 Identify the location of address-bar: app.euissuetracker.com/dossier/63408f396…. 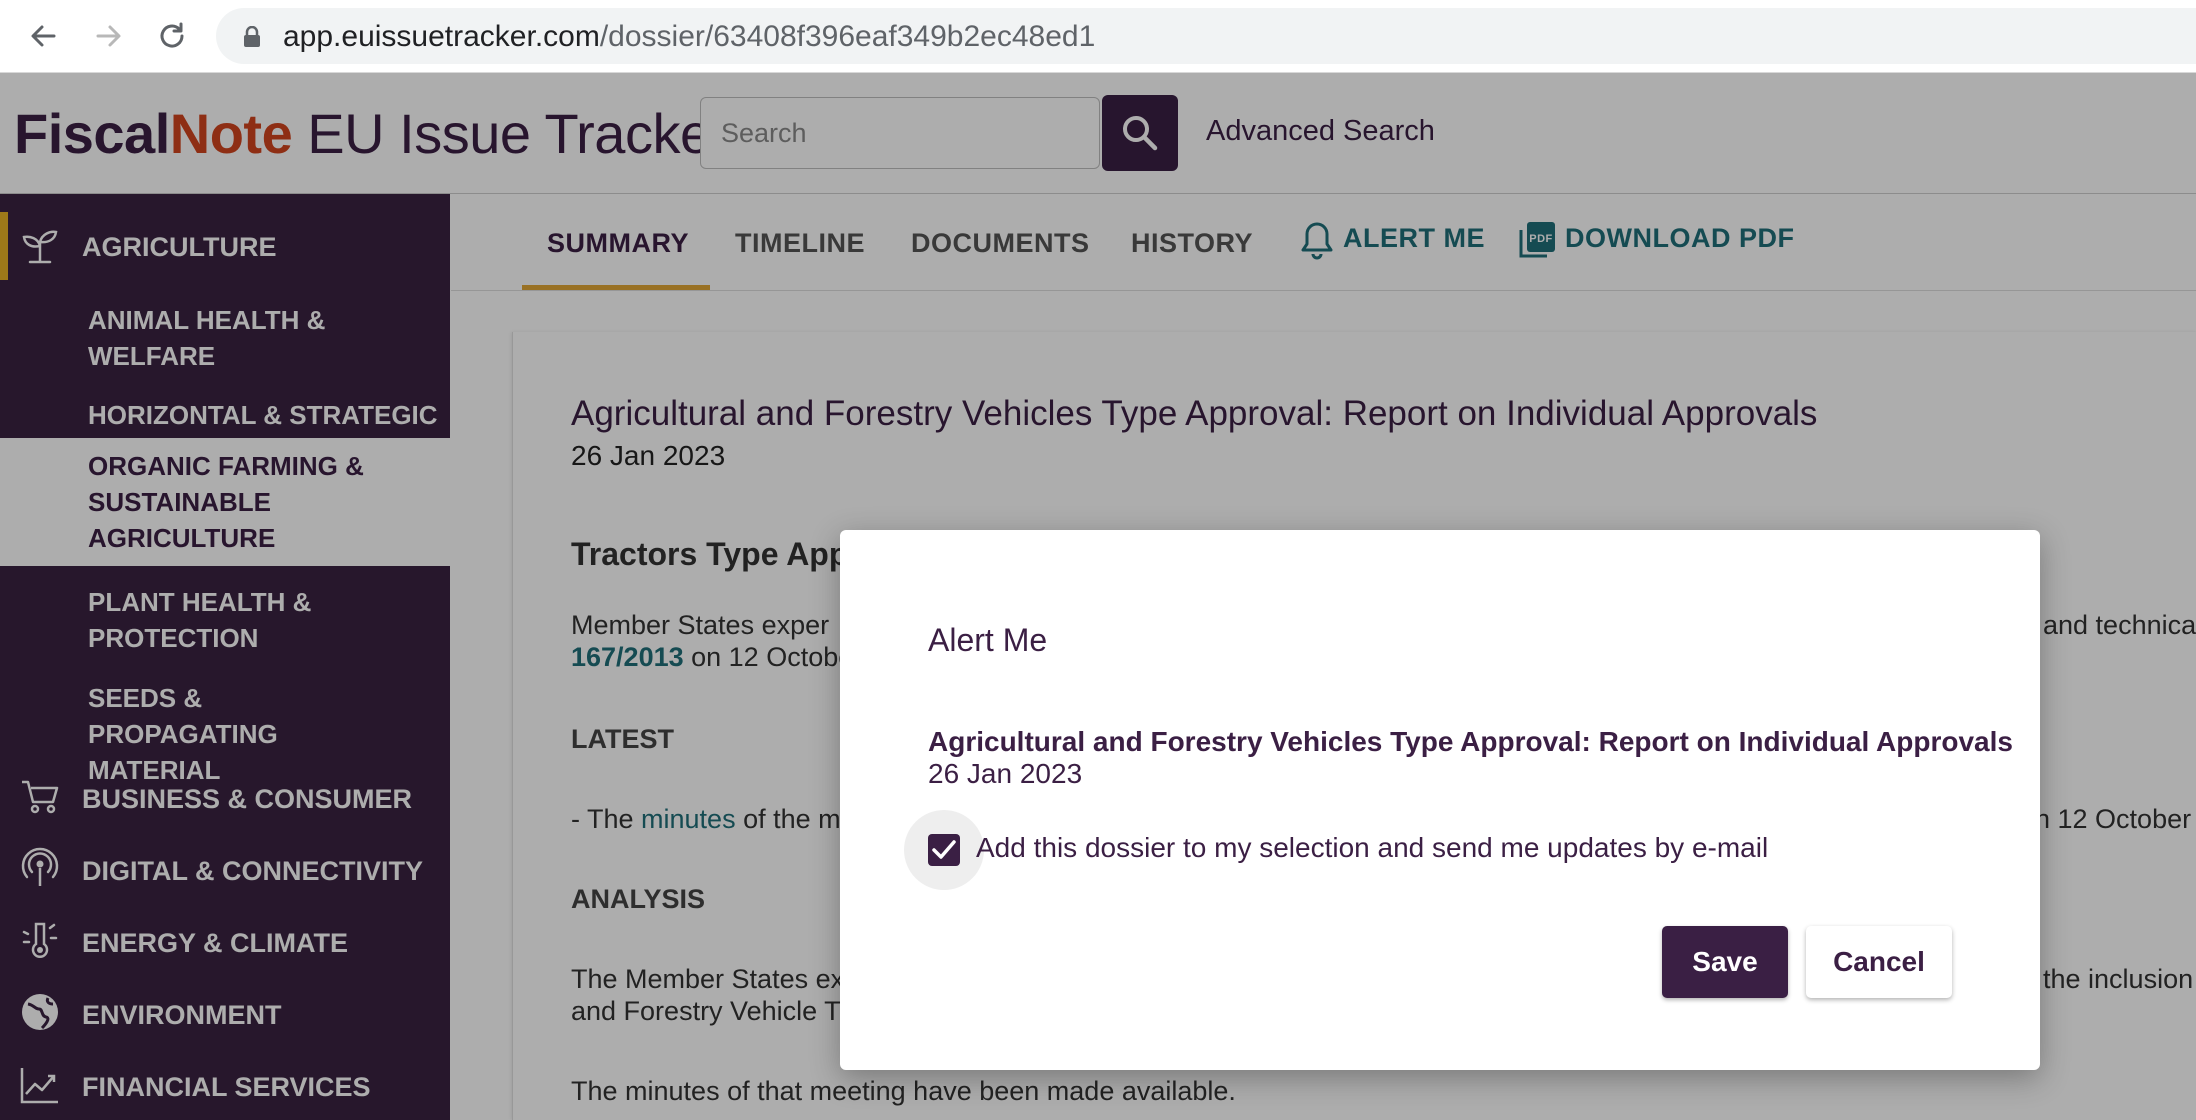
(1206, 36).